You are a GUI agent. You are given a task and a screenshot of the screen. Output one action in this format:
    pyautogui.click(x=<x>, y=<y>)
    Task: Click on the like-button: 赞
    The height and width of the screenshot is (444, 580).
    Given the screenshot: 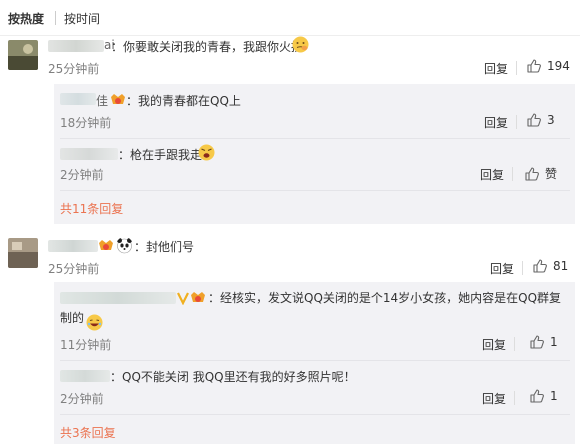 What is the action you would take?
    pyautogui.click(x=541, y=173)
    